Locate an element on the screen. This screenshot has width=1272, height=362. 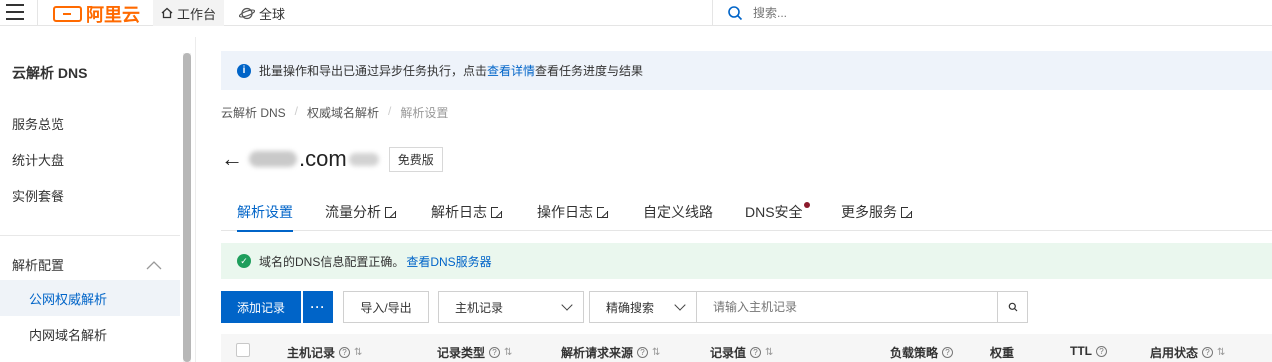
sidebar-scrollbar is located at coordinates (187, 207).